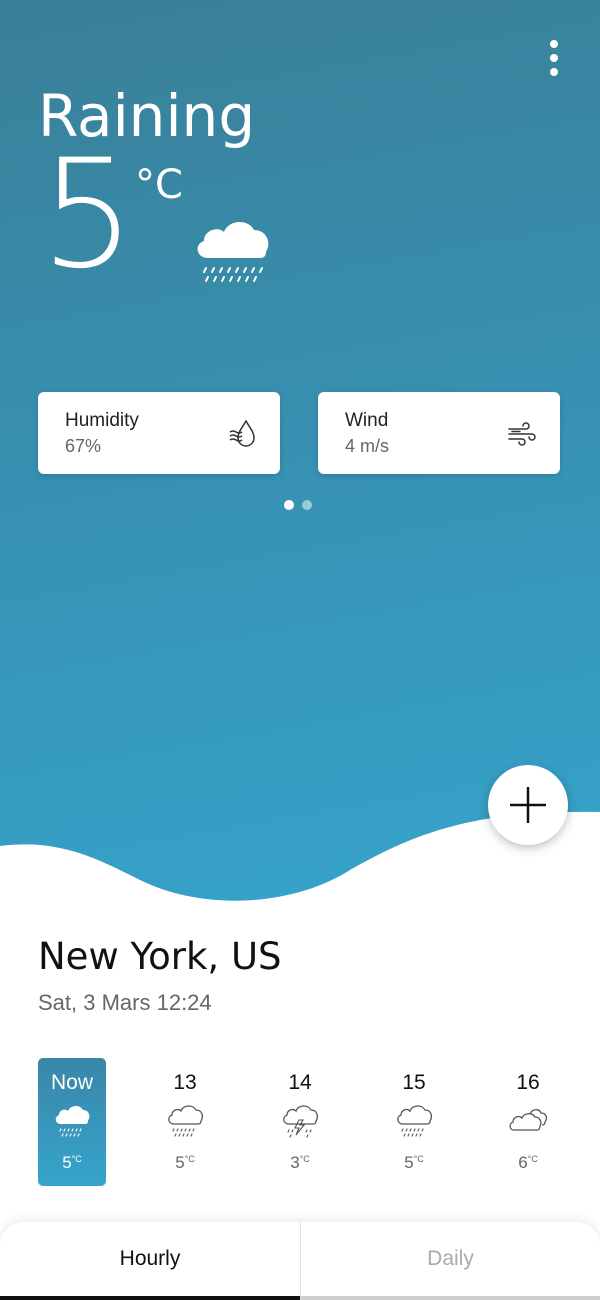 The height and width of the screenshot is (1300, 600). Describe the element at coordinates (528, 1082) in the screenshot. I see `hour-label: 16` at that location.